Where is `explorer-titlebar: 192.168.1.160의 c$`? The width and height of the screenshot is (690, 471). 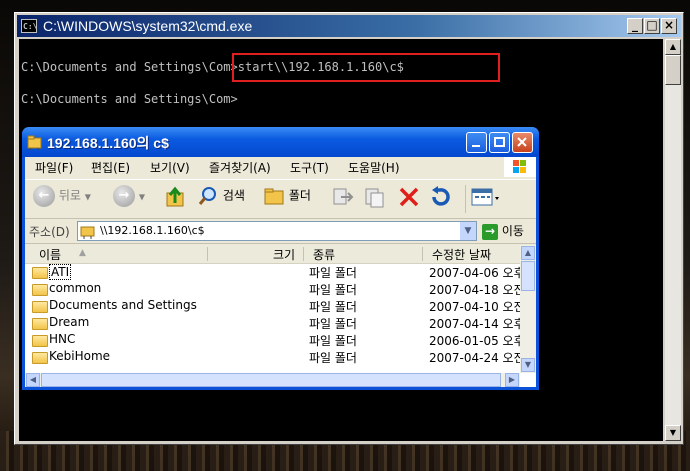
explorer-titlebar: 192.168.1.160의 c$ is located at coordinates (280, 142).